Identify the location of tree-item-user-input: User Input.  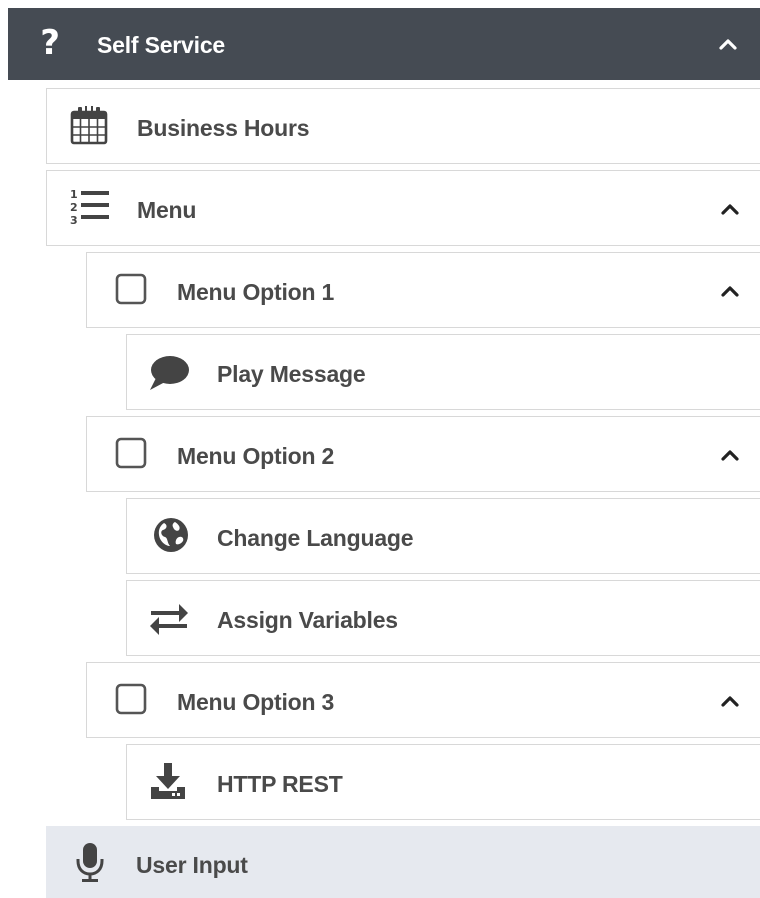
(403, 862).